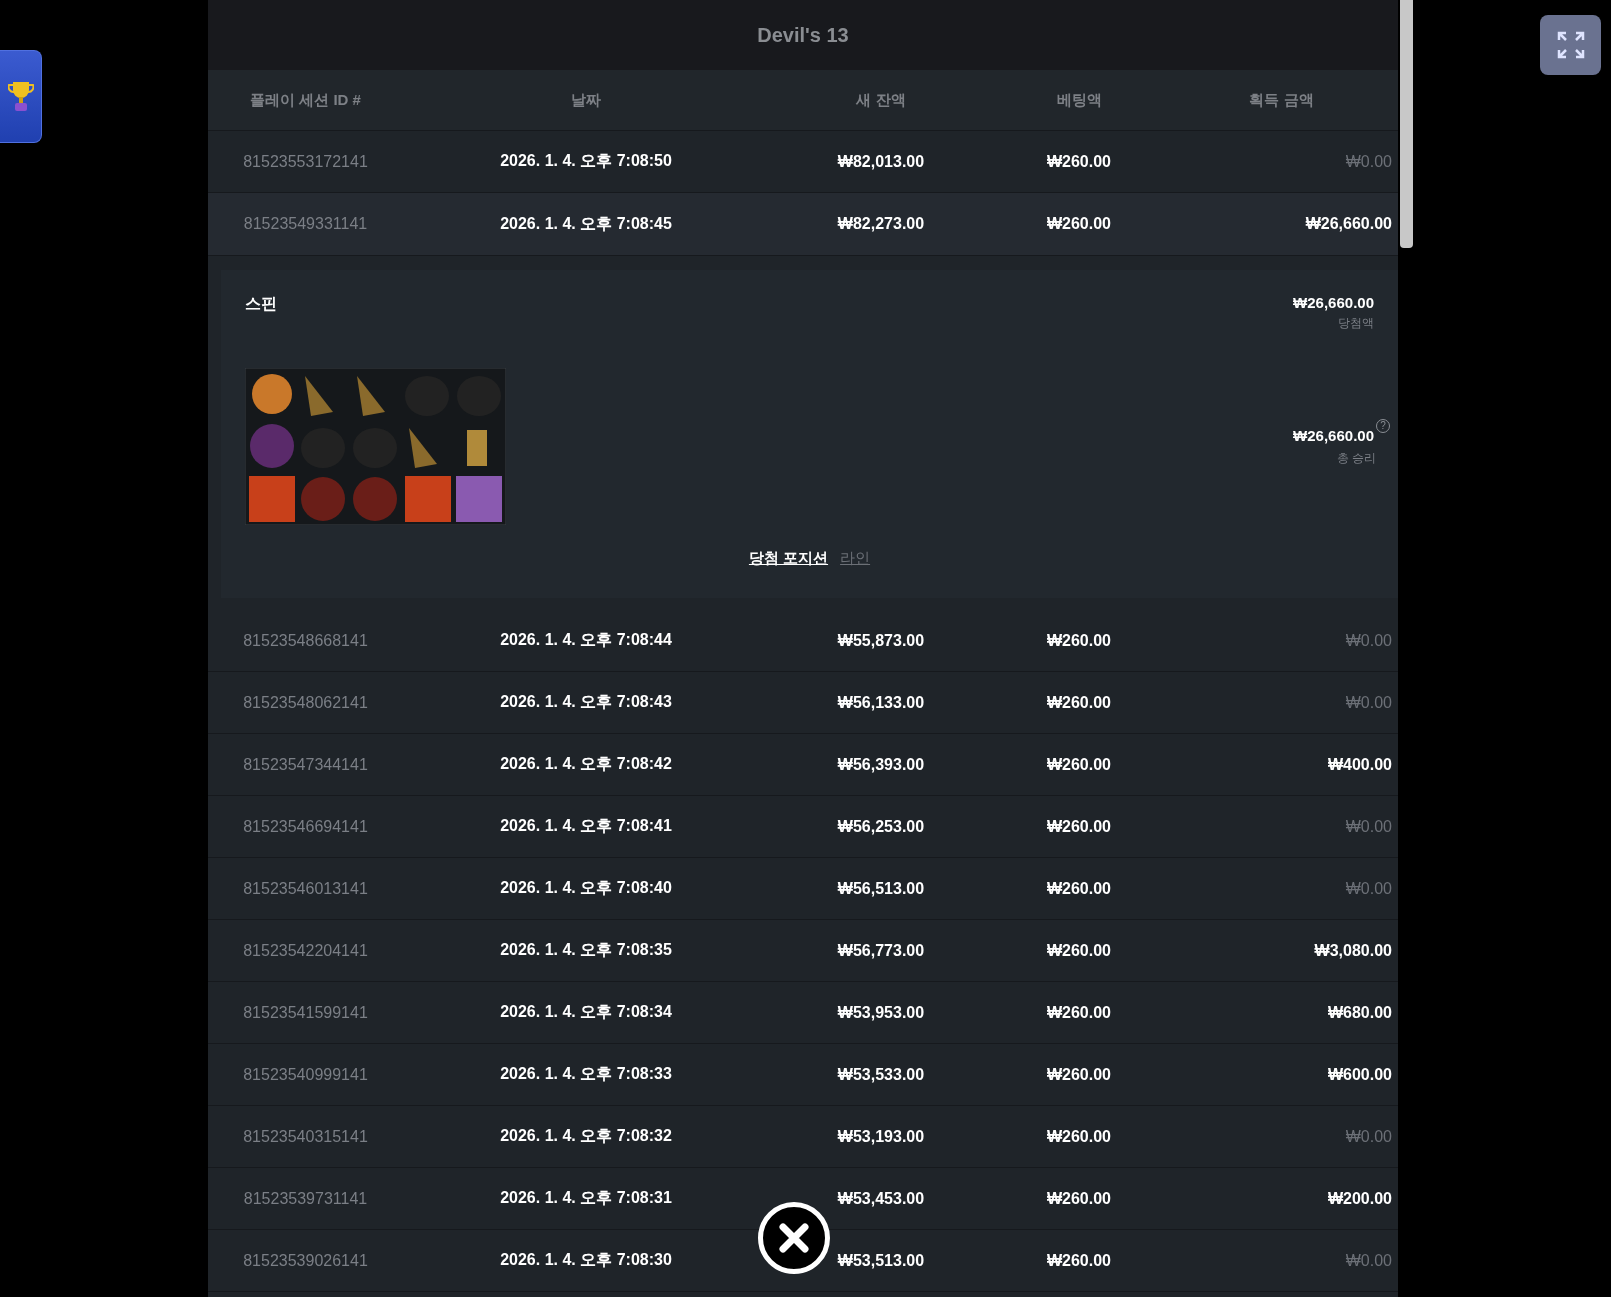 The image size is (1611, 1297). Describe the element at coordinates (1333, 435) in the screenshot. I see `total-win-amount: ₩26,660.00` at that location.